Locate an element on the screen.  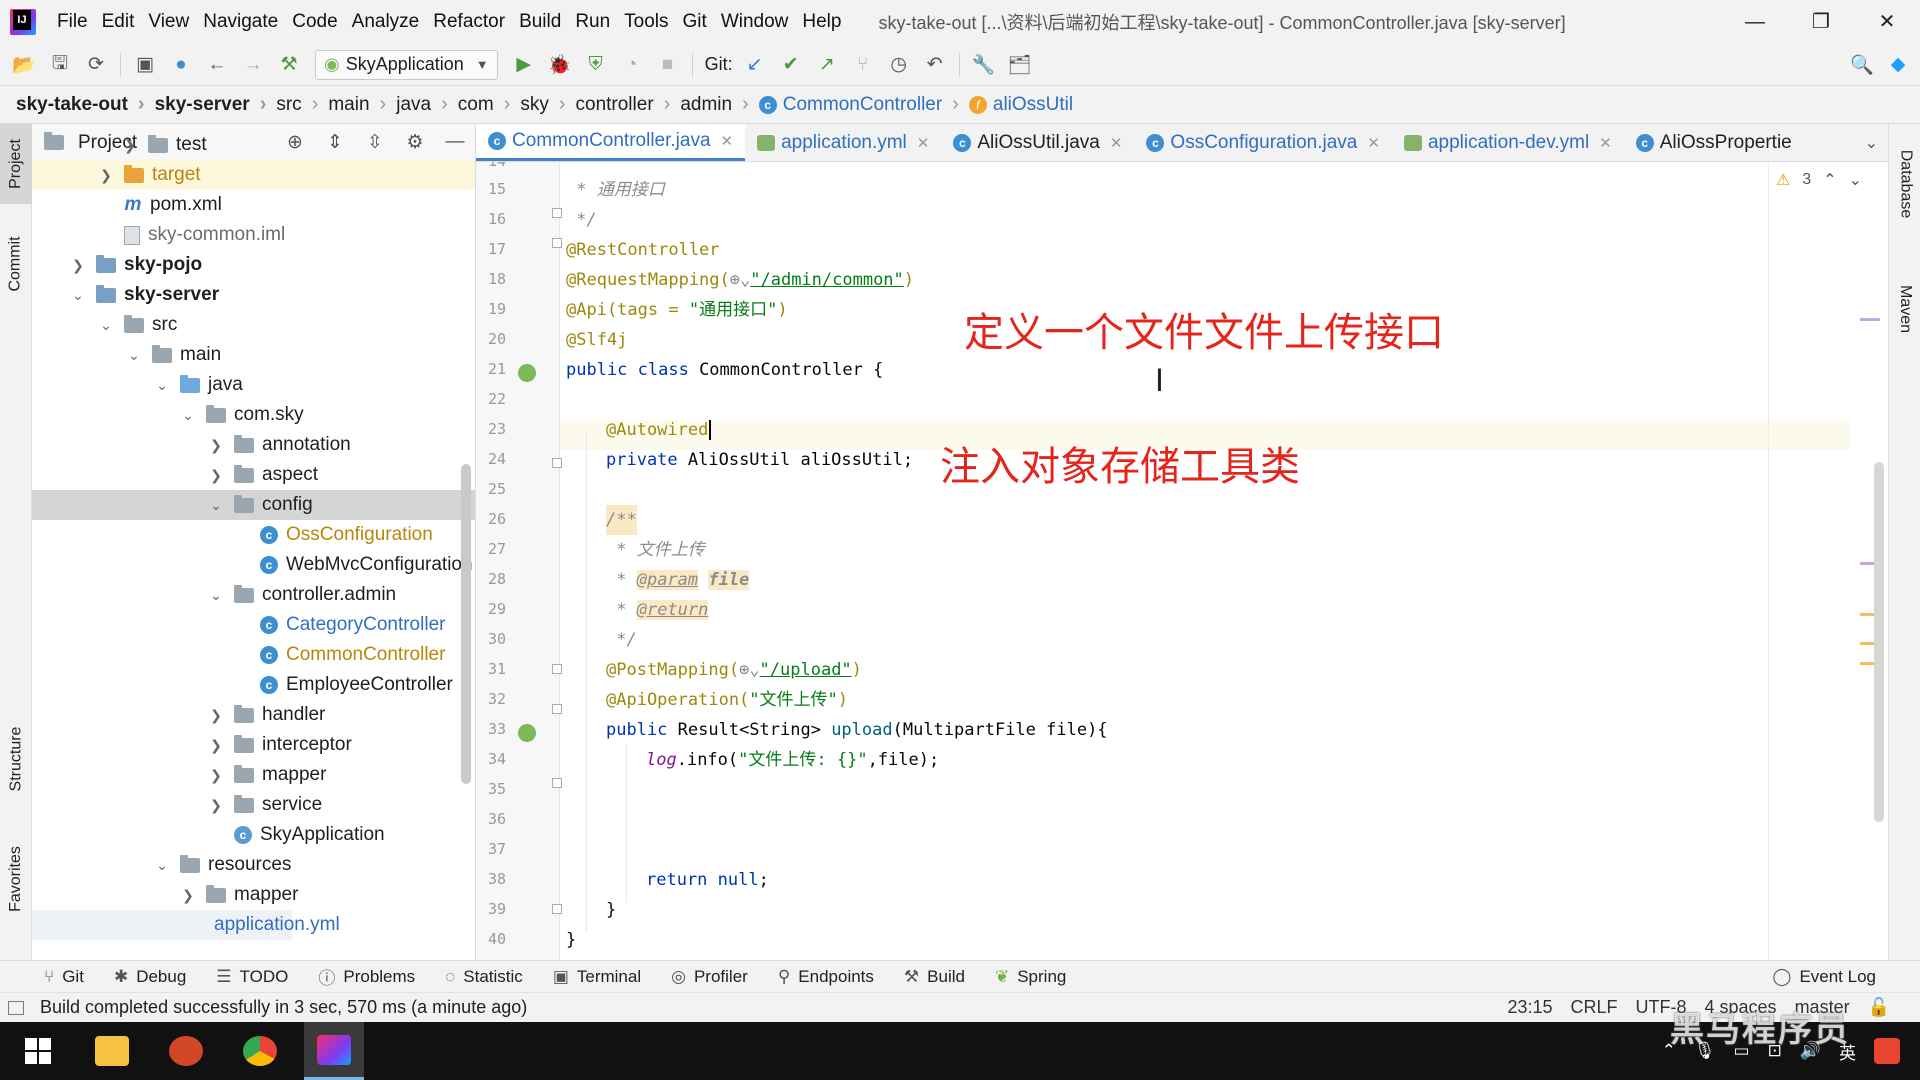
crumb-admin: admin is located at coordinates (719, 104).